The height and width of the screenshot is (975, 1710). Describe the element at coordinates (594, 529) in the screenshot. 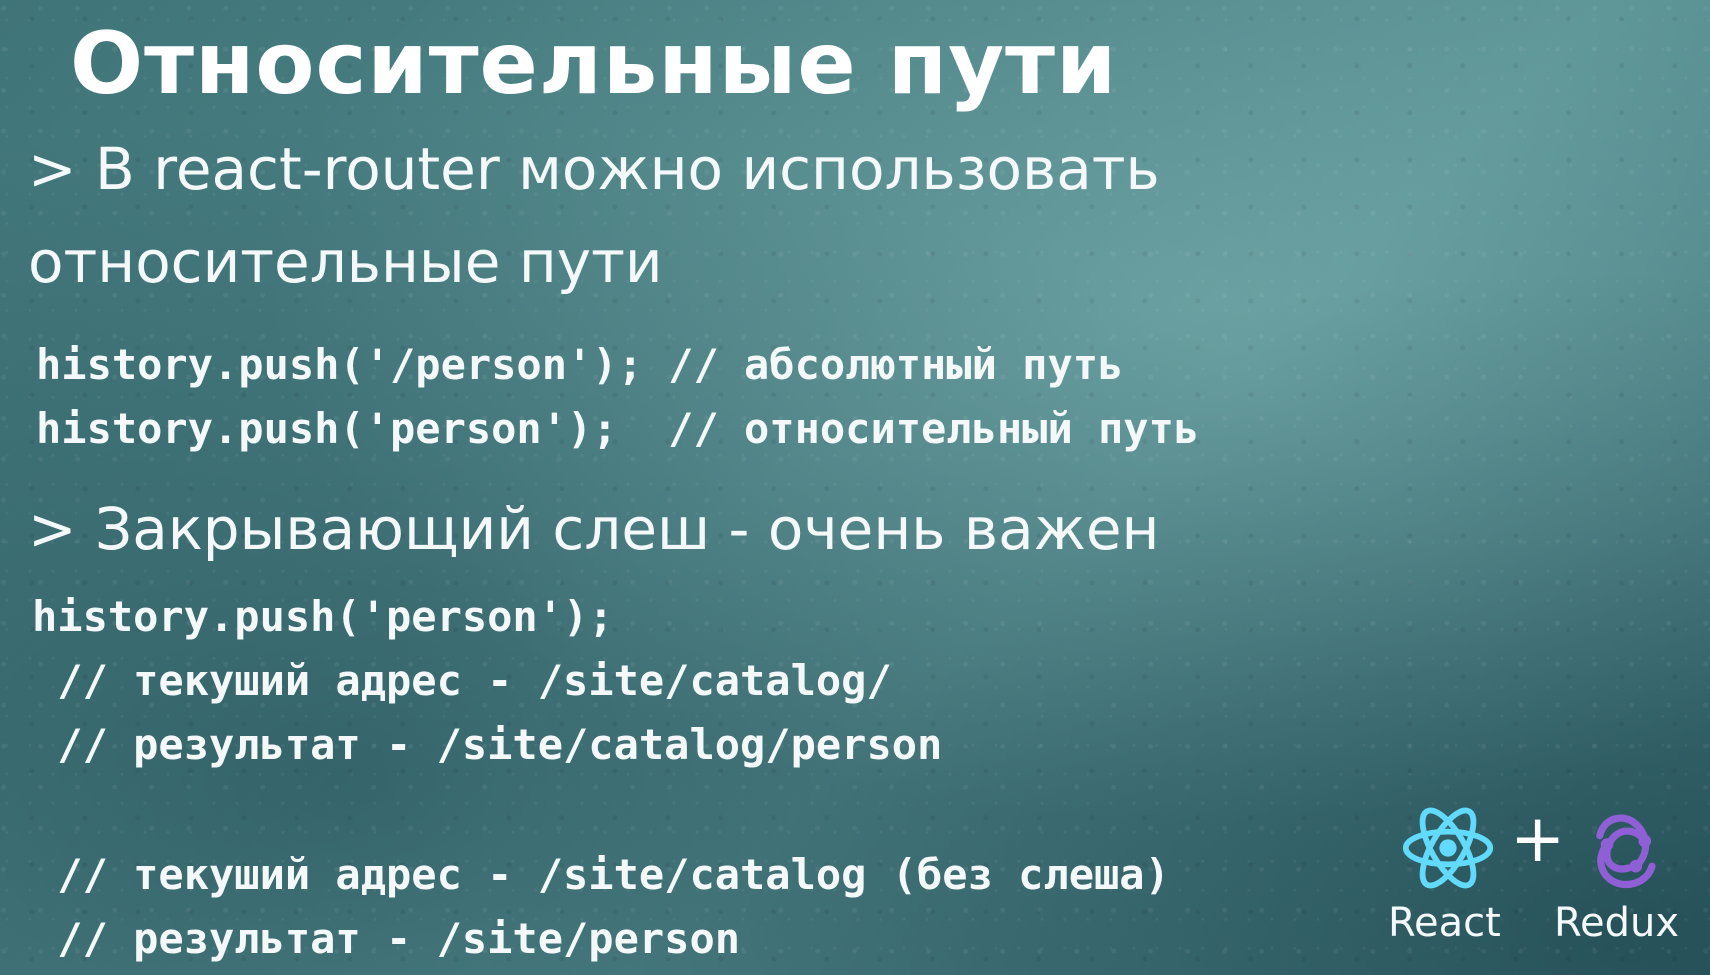

I see `bullet-trailing-slash: > Закрывающий слеш - очень важен` at that location.